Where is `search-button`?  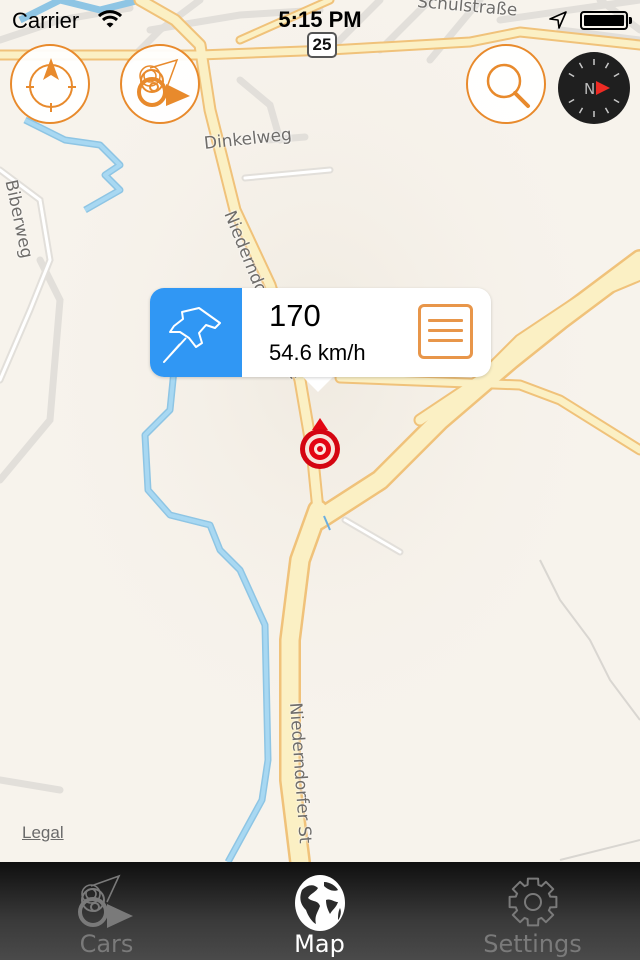
search-button is located at coordinates (506, 84).